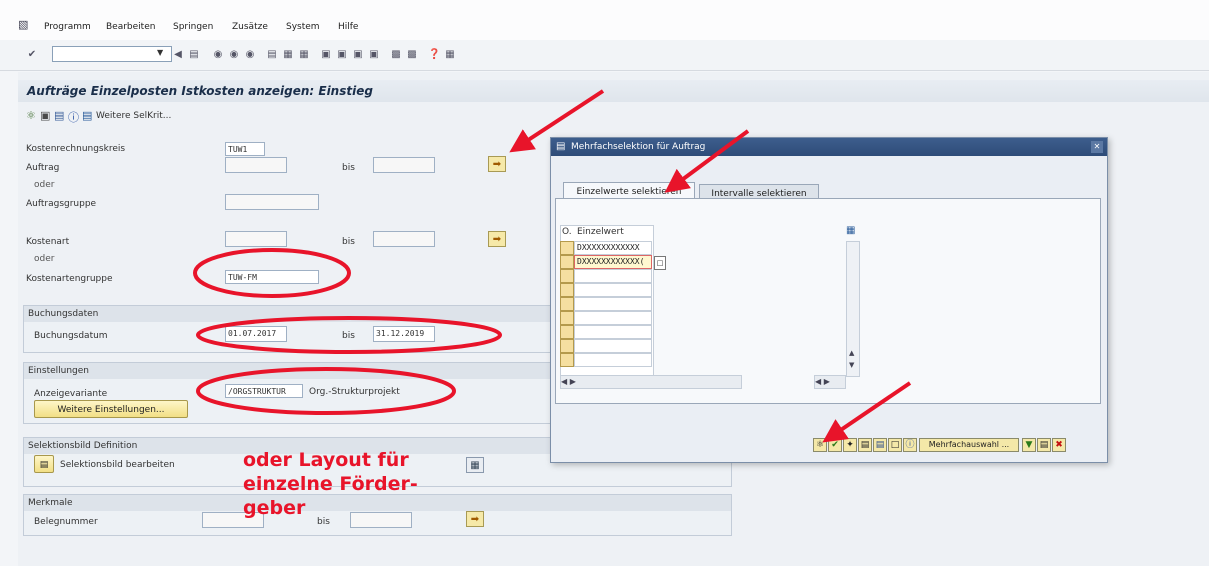 The image size is (1209, 566). I want to click on ellipse-anzeigevariante, so click(326, 391).